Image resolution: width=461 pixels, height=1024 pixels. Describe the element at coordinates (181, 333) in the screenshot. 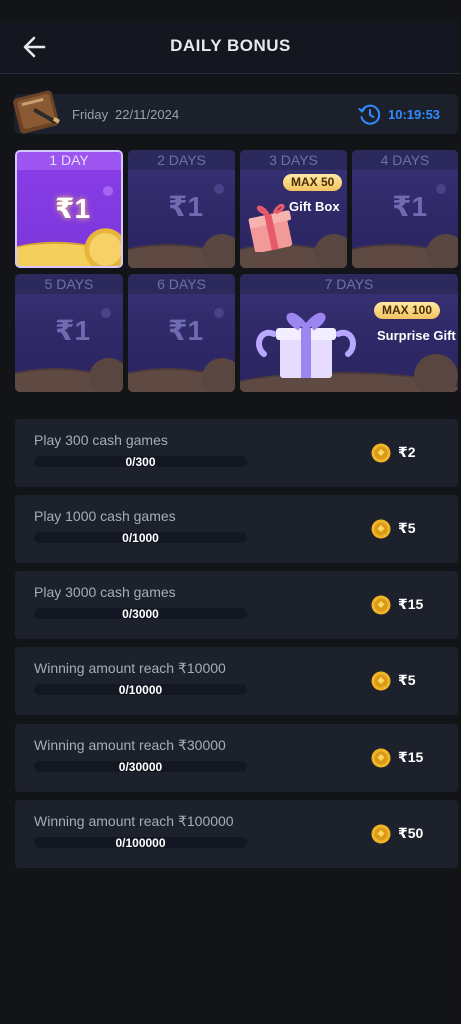

I see `day-card-6: 6 DAYS ₹1` at that location.